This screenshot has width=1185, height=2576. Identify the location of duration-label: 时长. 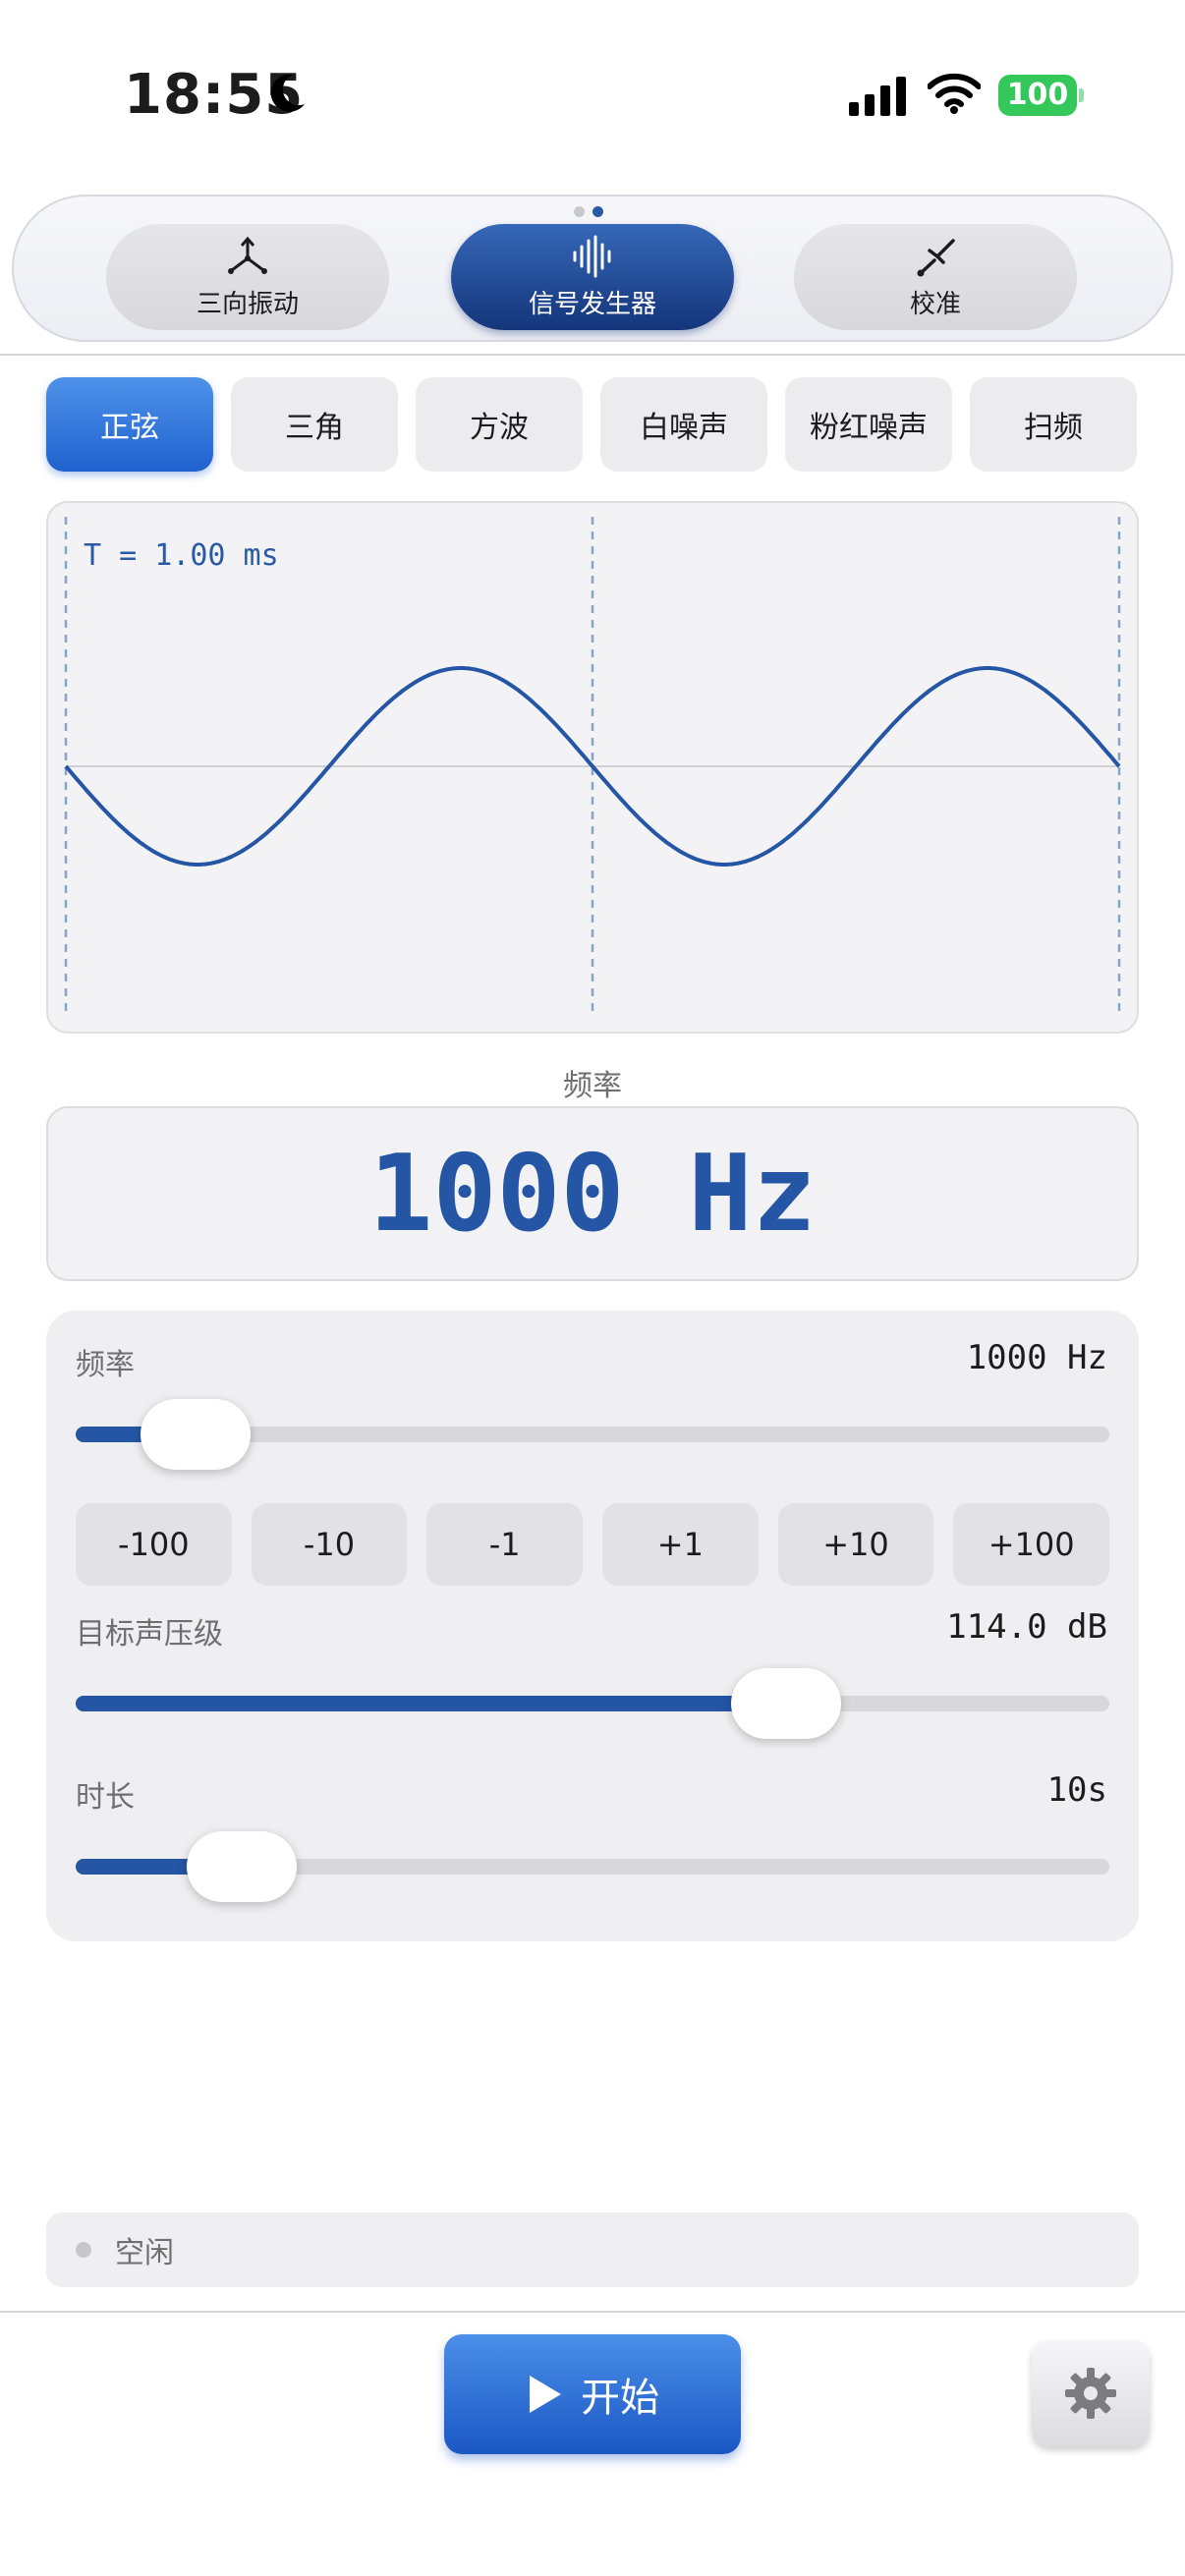
(106, 1797).